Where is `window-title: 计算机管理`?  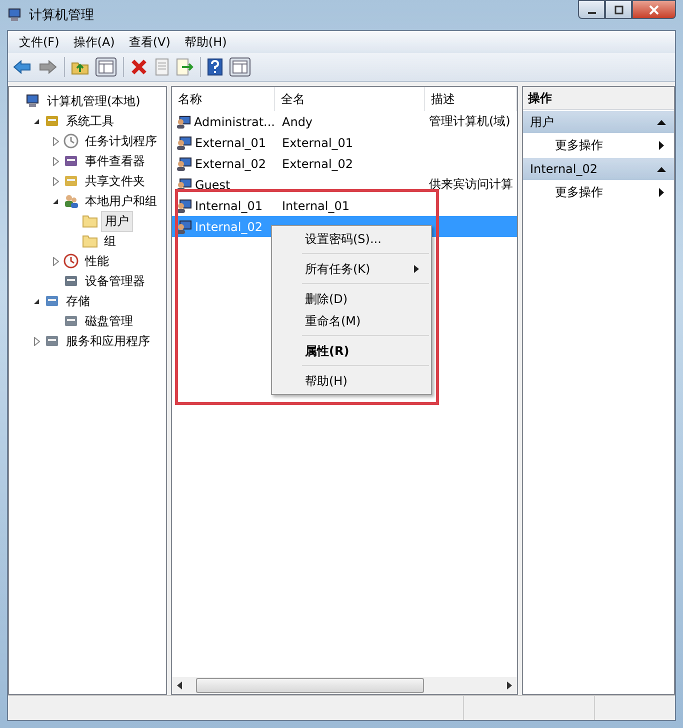 window-title: 计算机管理 is located at coordinates (61, 15).